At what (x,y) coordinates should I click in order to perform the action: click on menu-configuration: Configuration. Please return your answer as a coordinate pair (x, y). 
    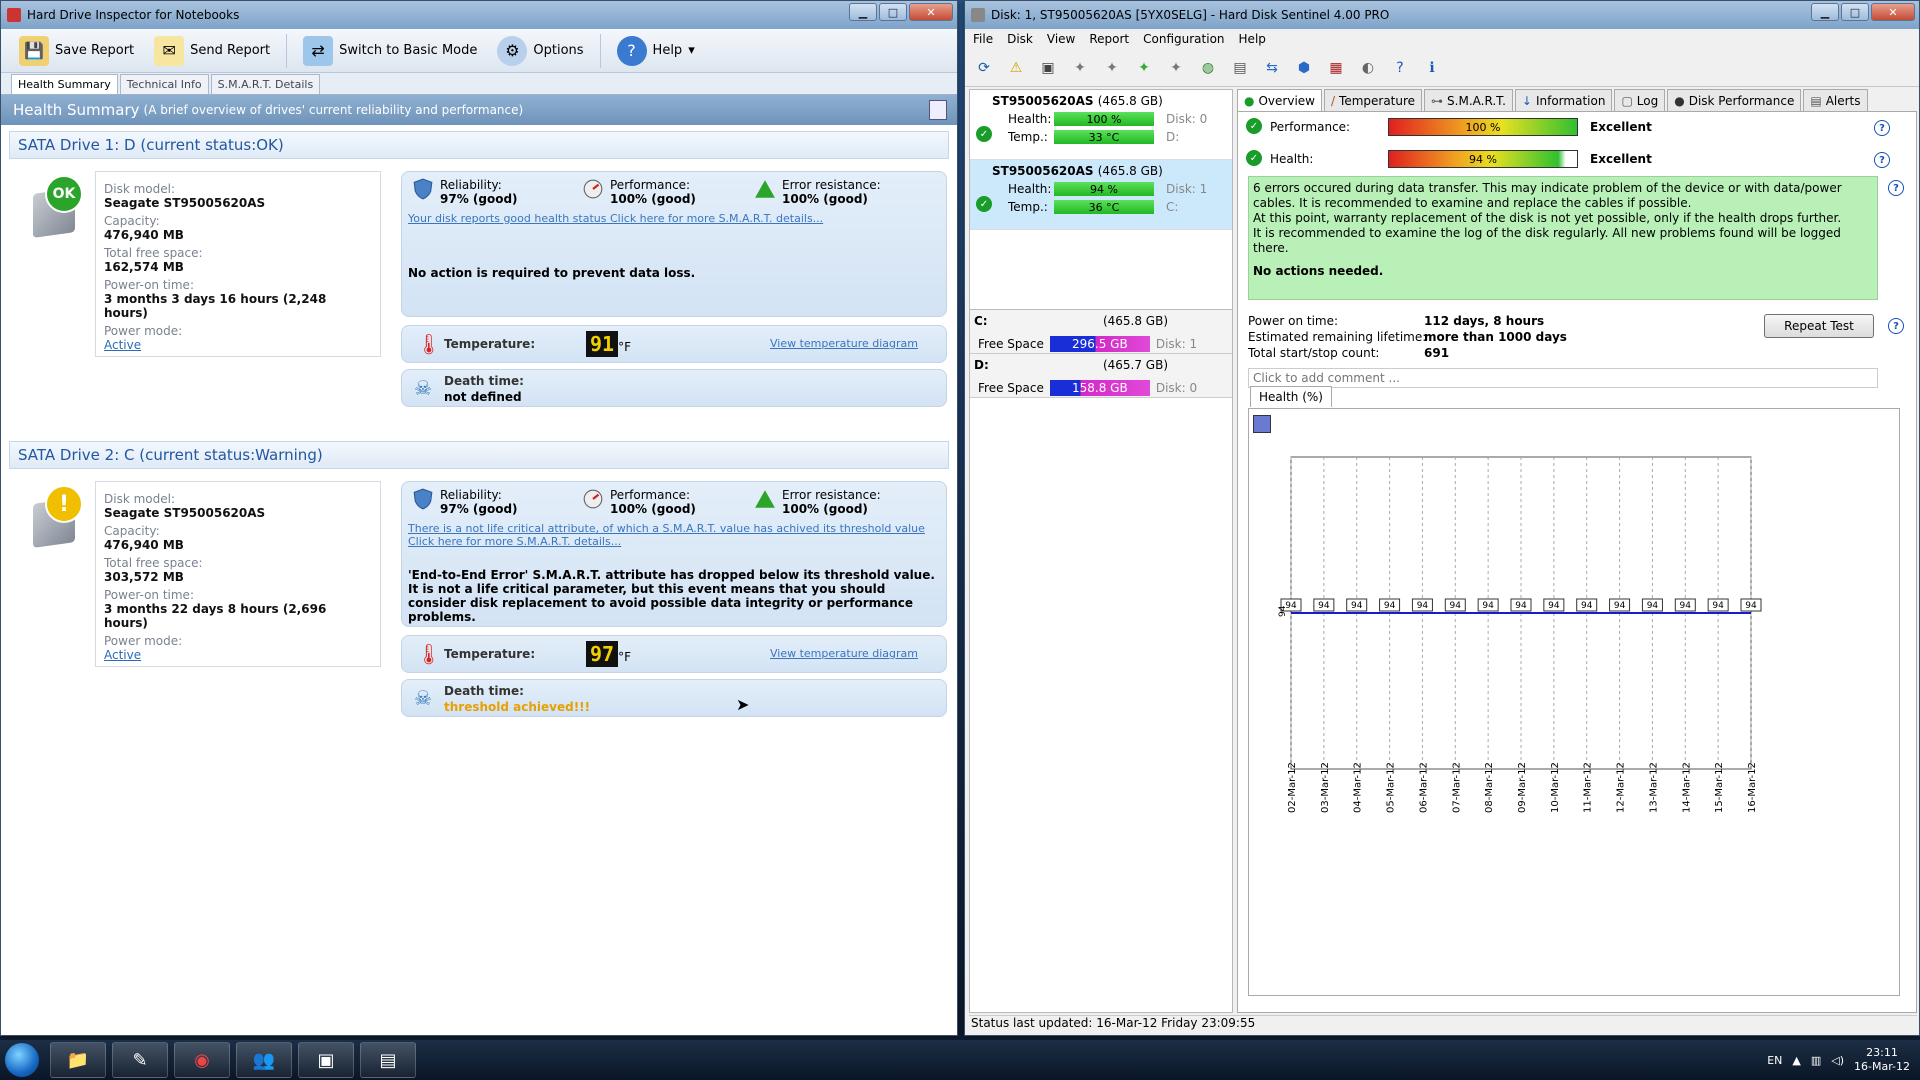
    Looking at the image, I should click on (1183, 39).